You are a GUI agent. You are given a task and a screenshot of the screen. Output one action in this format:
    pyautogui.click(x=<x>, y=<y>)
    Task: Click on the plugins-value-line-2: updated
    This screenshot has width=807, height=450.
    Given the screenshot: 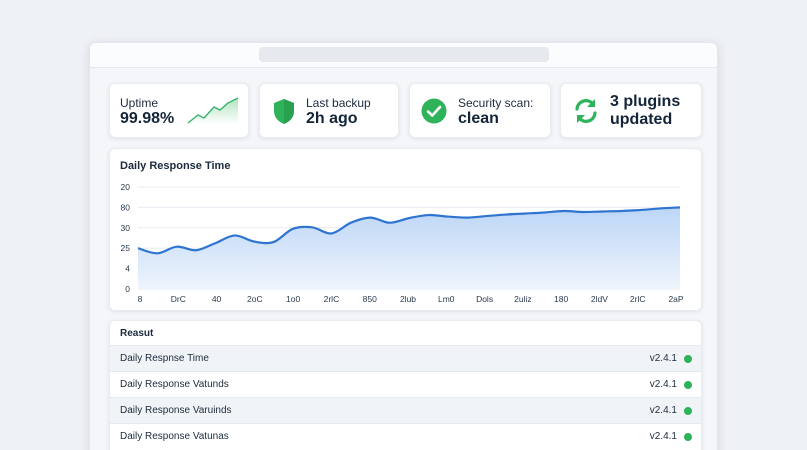 What is the action you would take?
    pyautogui.click(x=641, y=119)
    